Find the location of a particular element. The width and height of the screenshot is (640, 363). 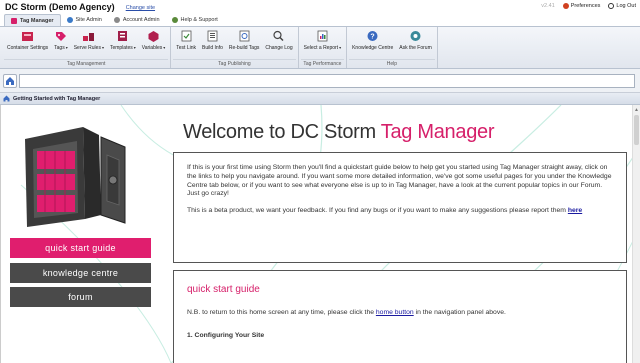

globe-icon is located at coordinates (69, 20).